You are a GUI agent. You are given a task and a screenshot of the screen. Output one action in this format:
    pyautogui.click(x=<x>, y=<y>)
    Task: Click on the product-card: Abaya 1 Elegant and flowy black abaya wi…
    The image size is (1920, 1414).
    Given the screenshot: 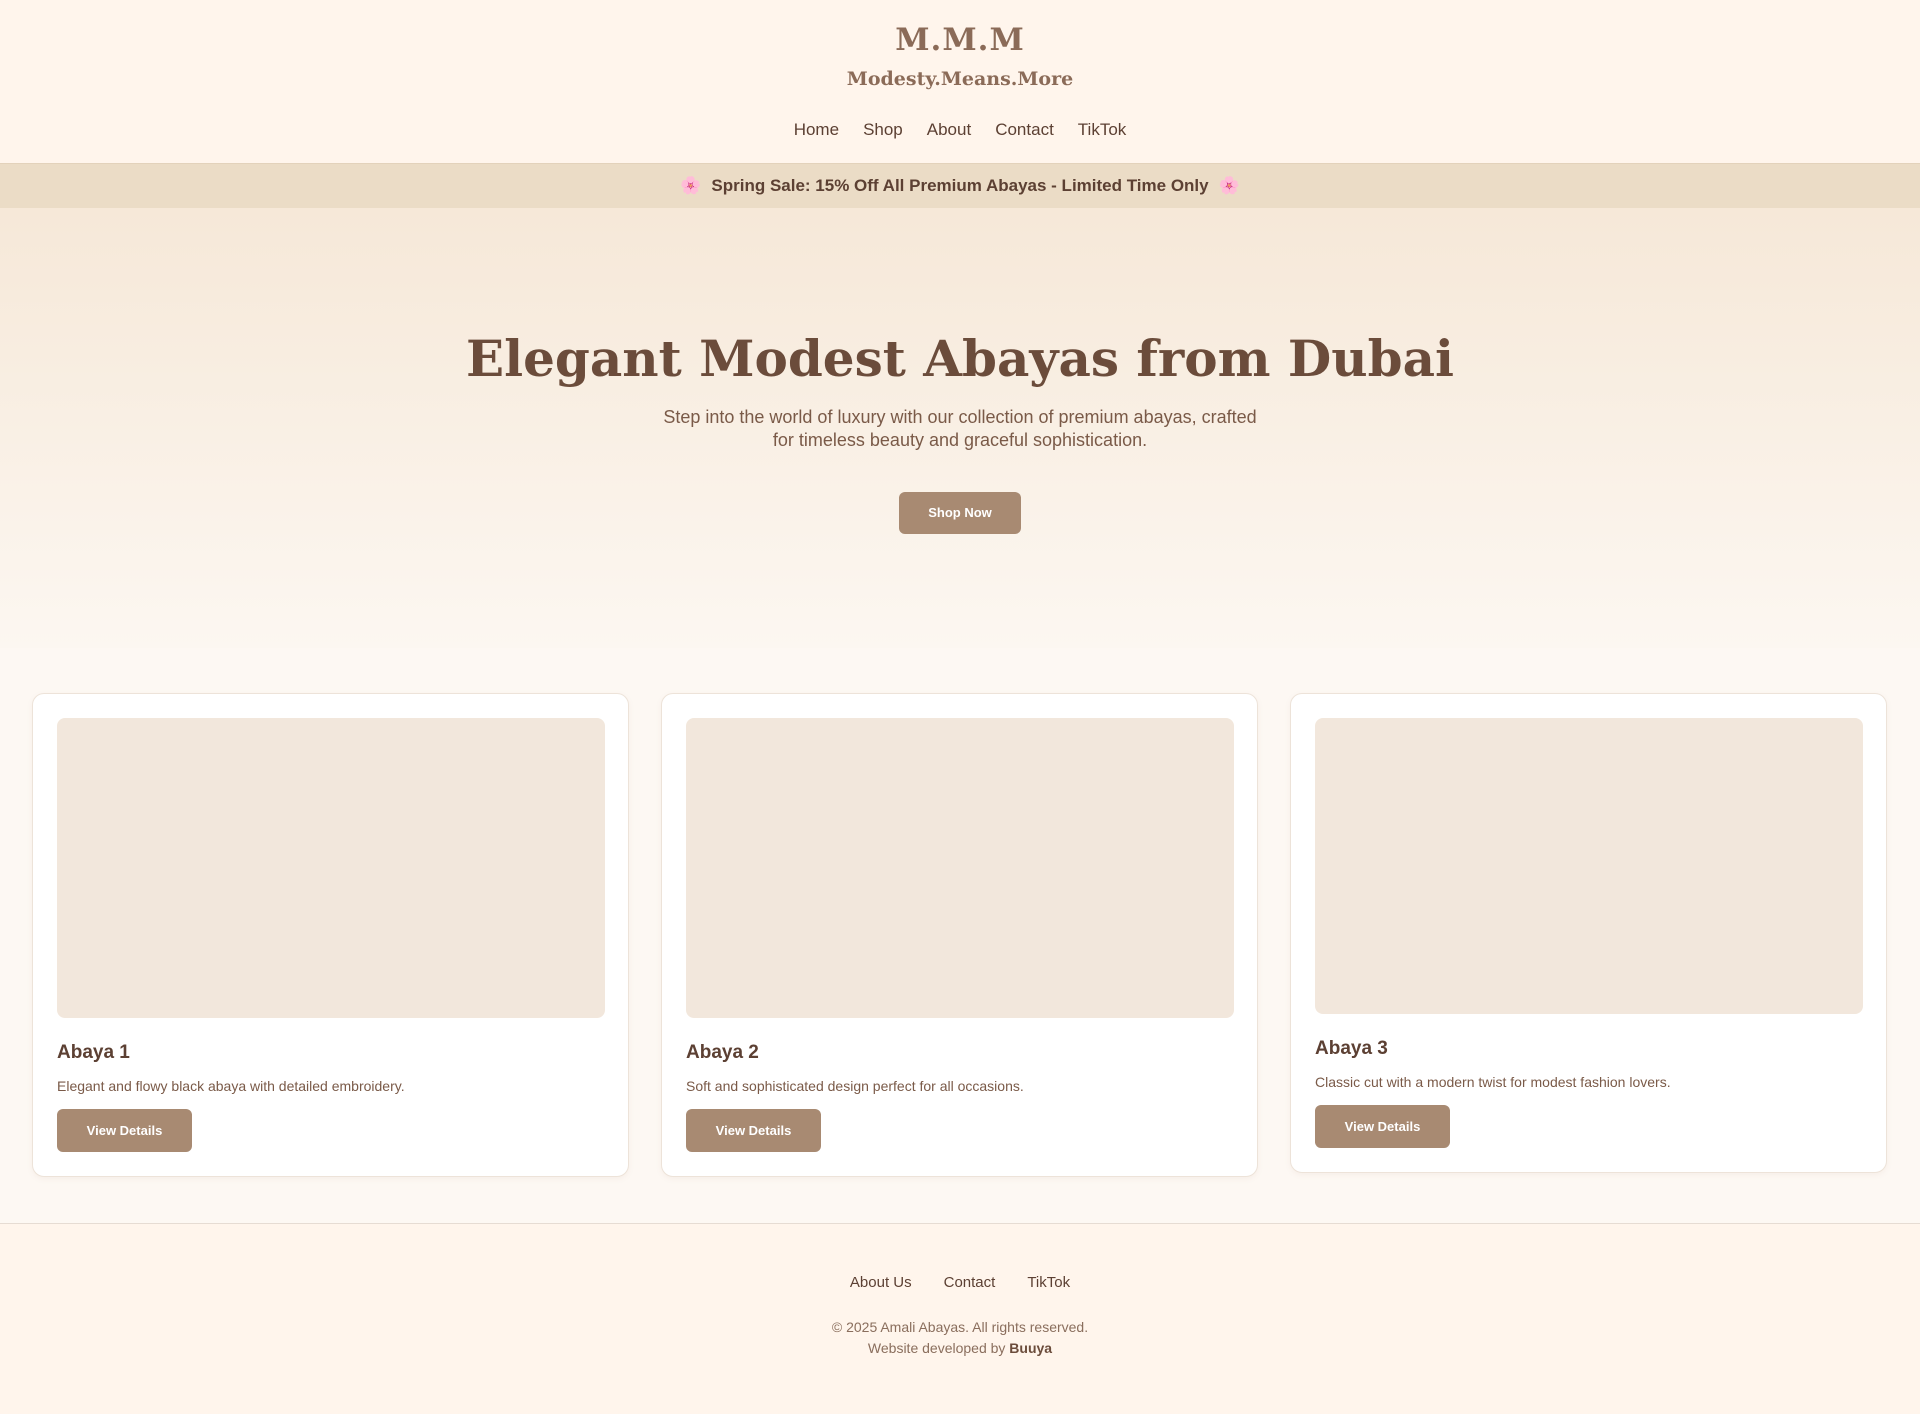 What is the action you would take?
    pyautogui.click(x=330, y=935)
    